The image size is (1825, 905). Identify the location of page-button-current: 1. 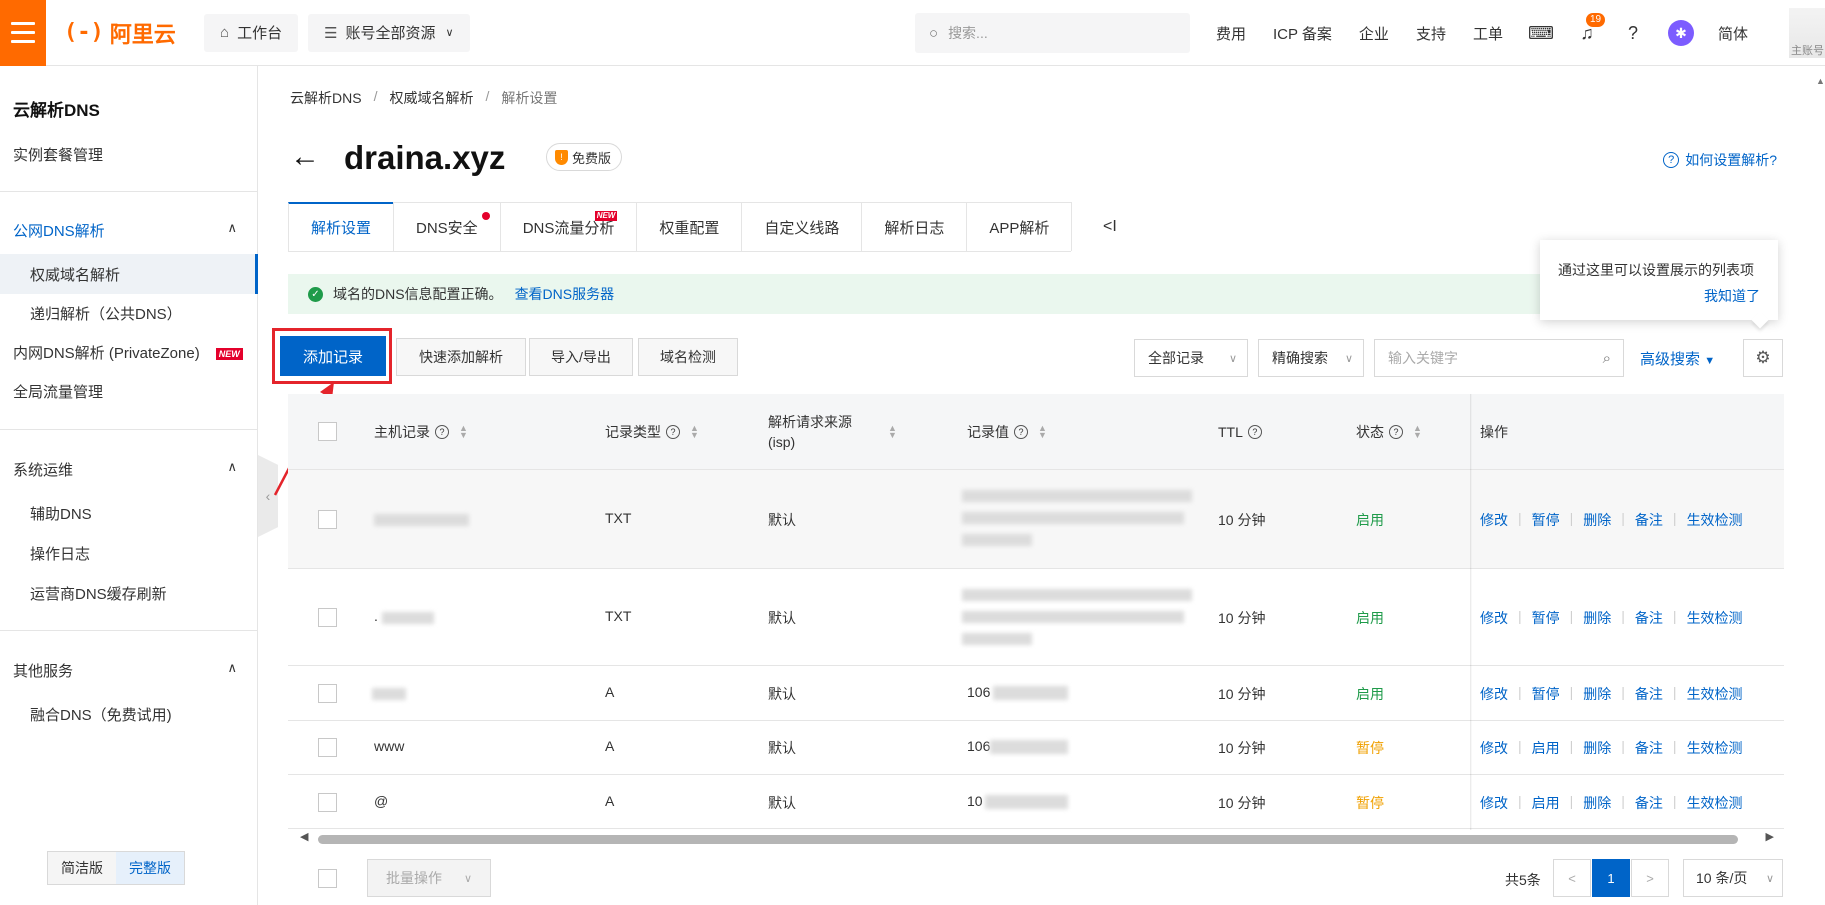
(1611, 878).